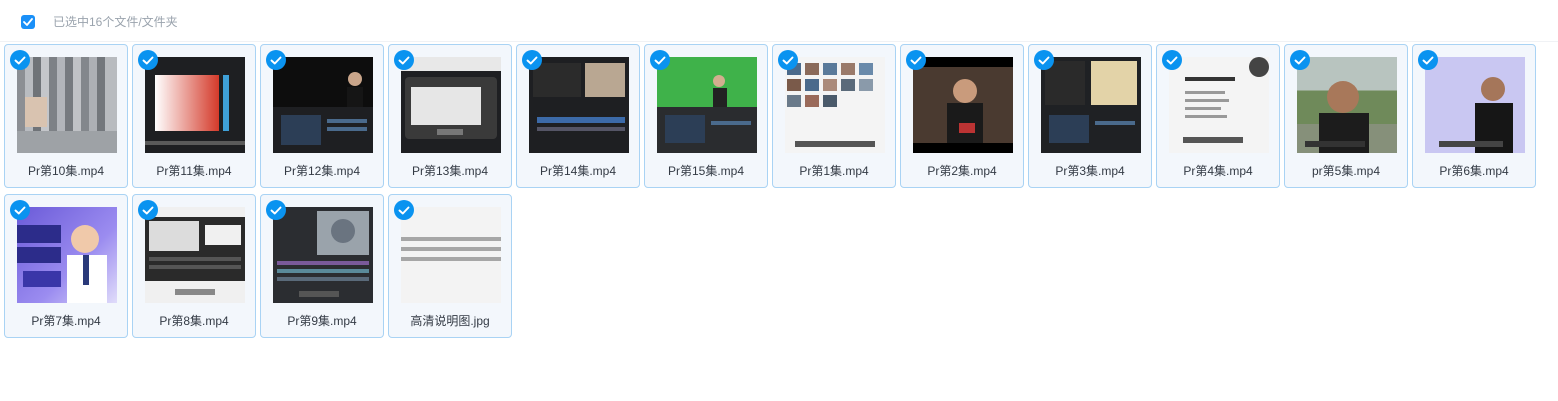 Image resolution: width=1558 pixels, height=401 pixels. I want to click on file-tile: pr第5集.mp4, so click(1346, 116).